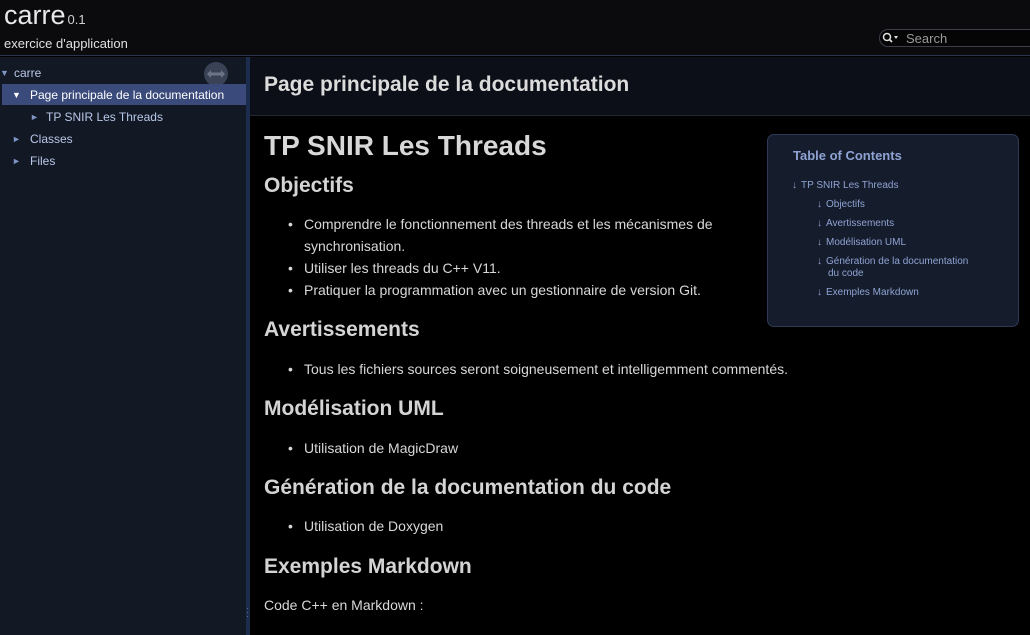  Describe the element at coordinates (368, 566) in the screenshot. I see `section-heading-markdown: Exemples Markdown` at that location.